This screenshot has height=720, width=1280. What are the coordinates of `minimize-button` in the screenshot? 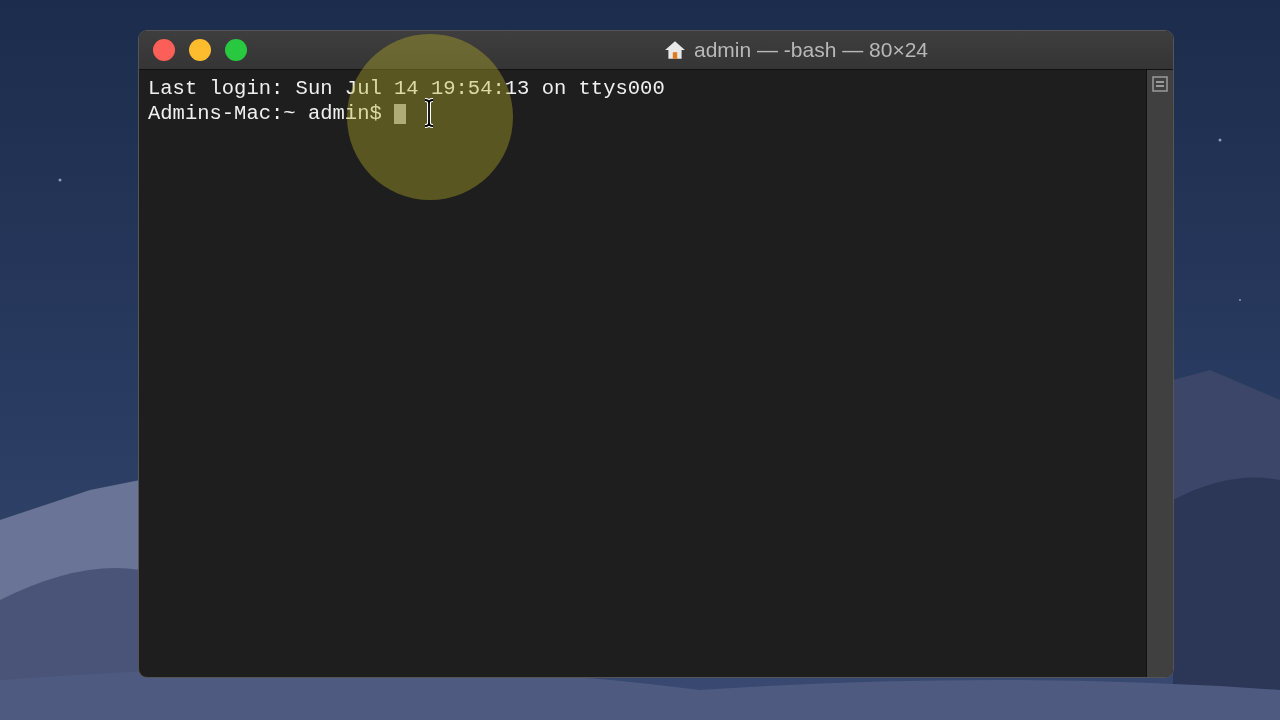 It's located at (200, 50).